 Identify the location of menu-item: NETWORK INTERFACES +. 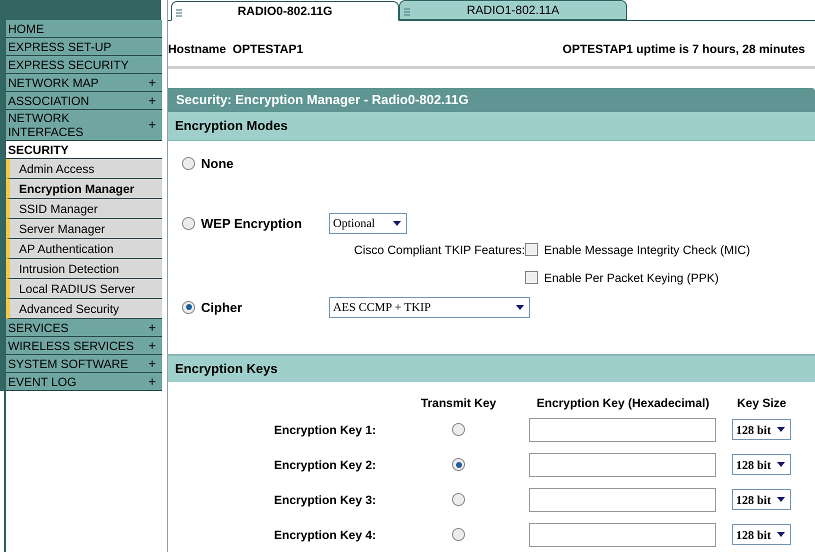
(84, 125).